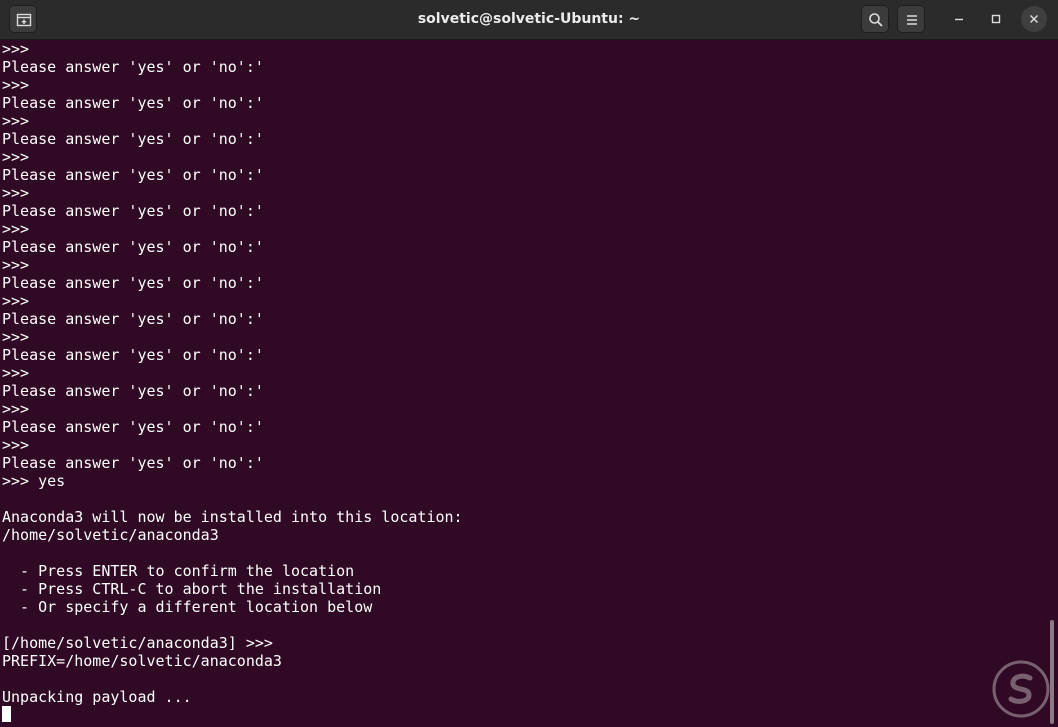 This screenshot has height=727, width=1058. What do you see at coordinates (34, 481) in the screenshot?
I see `terminal-line: >>> yes` at bounding box center [34, 481].